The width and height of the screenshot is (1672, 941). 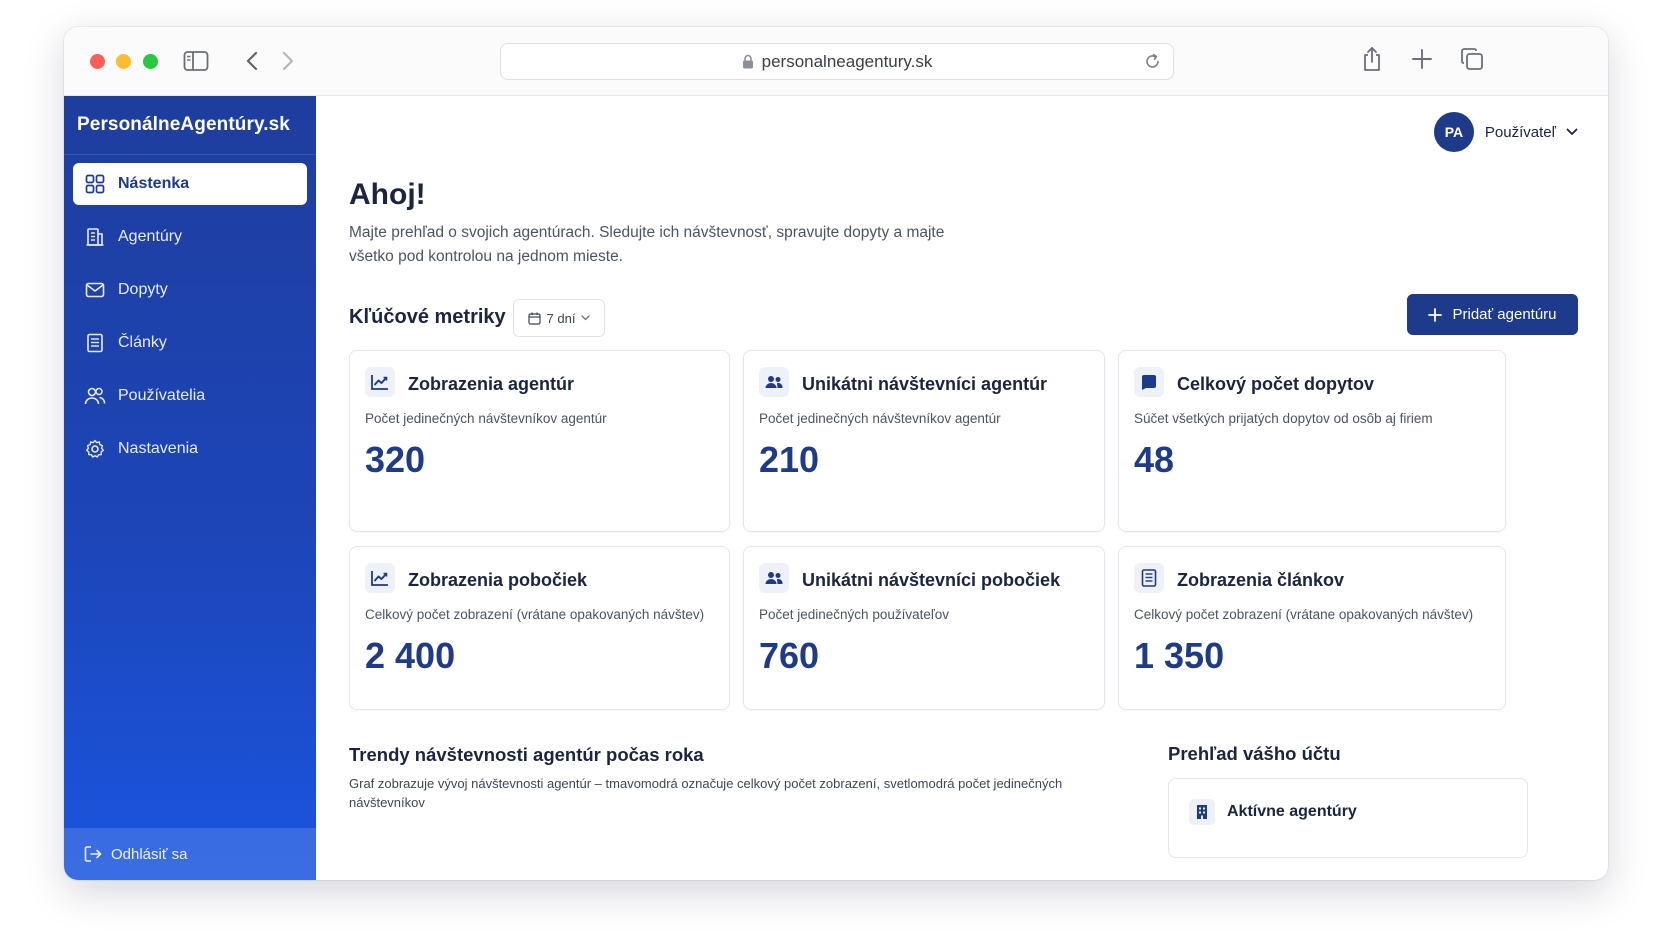 I want to click on add-agency-label: Pridať agentúru, so click(x=1504, y=314).